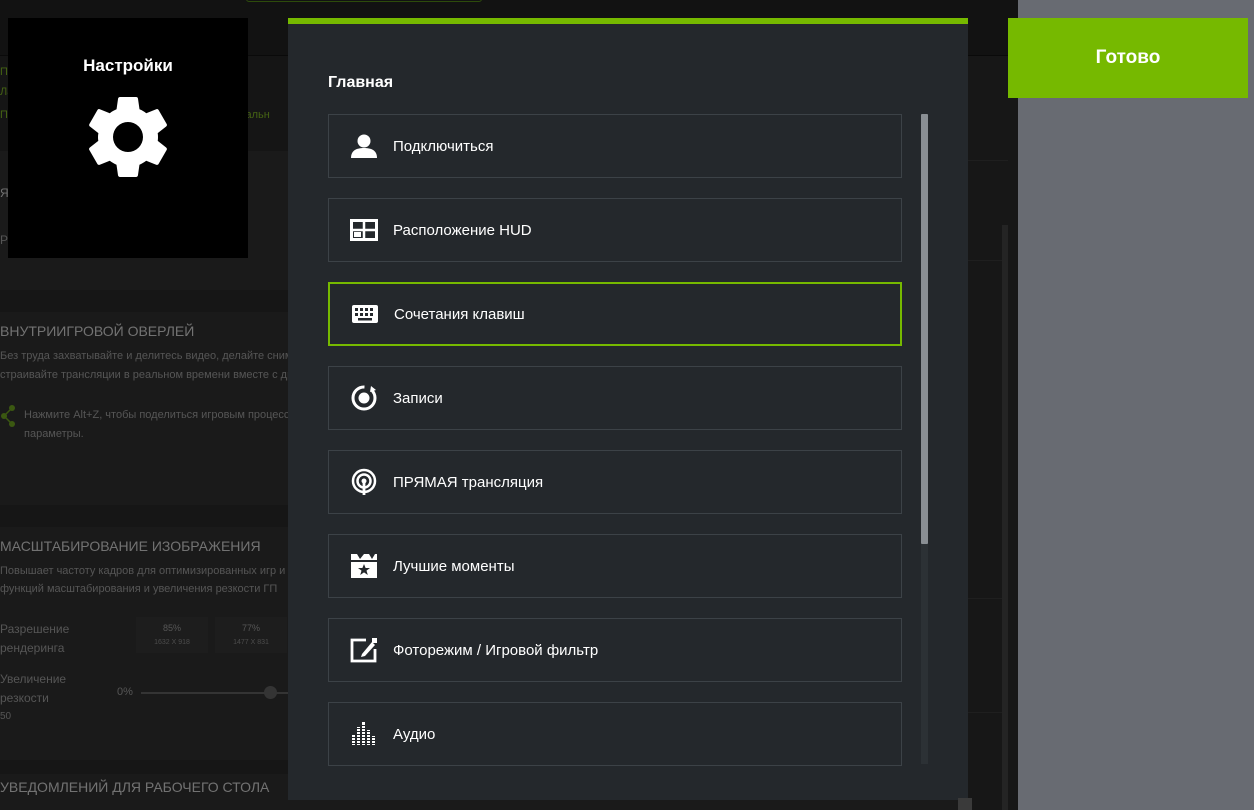  I want to click on menu-item-connect: Подключиться, so click(615, 146).